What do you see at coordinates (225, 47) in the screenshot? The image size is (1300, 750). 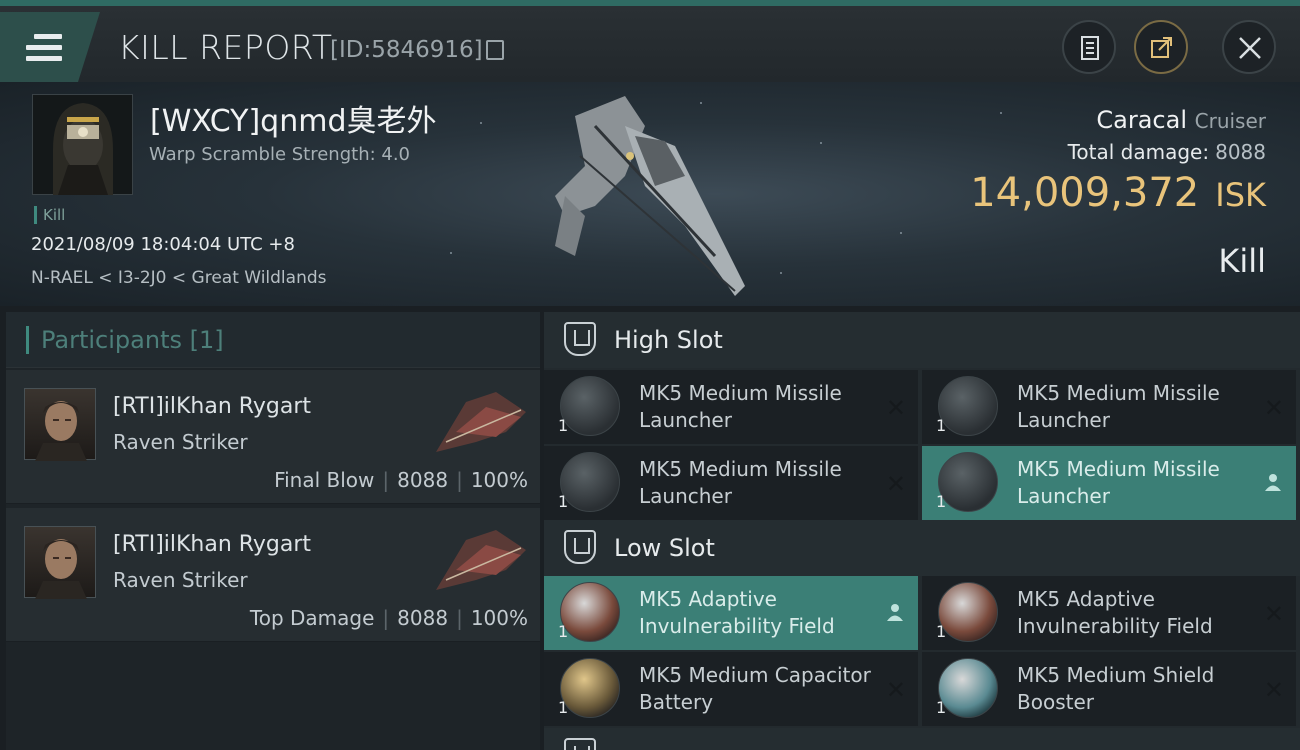 I see `page-title: KILL REPORT` at bounding box center [225, 47].